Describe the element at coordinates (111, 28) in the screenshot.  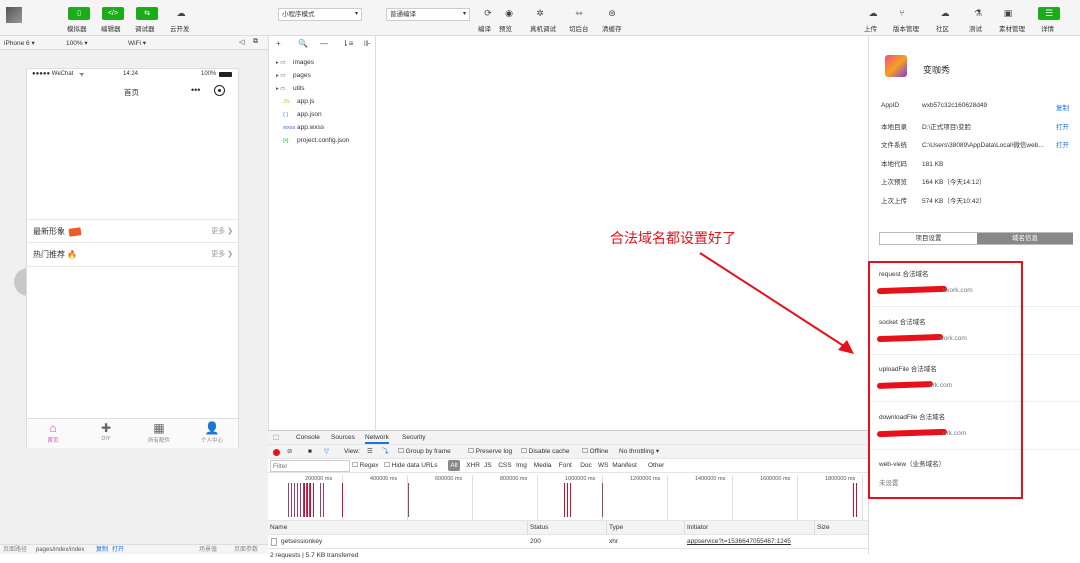
I see `toolbar-button-label: 编辑器` at that location.